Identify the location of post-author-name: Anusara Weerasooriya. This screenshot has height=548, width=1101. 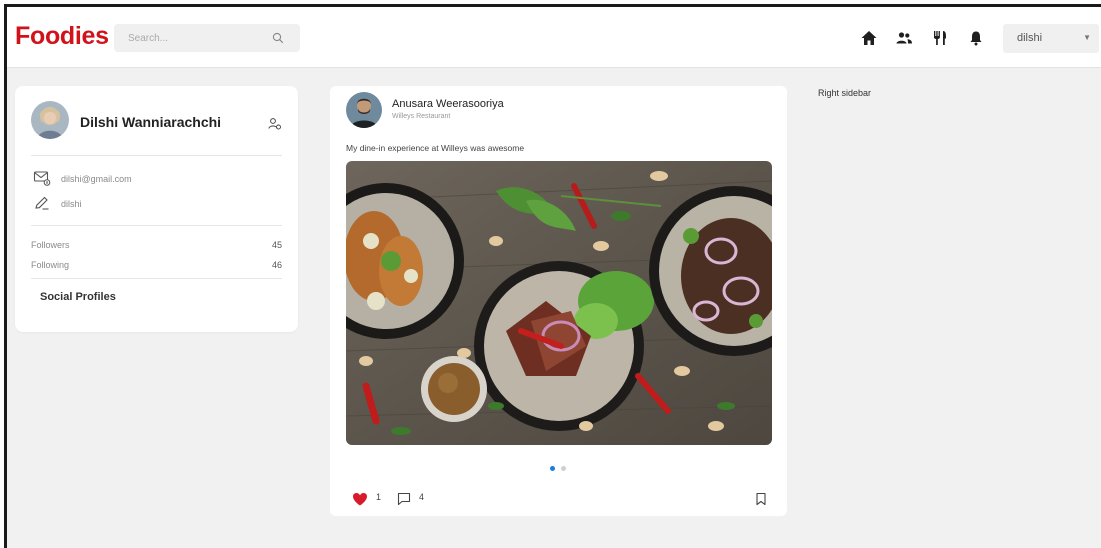
(448, 104).